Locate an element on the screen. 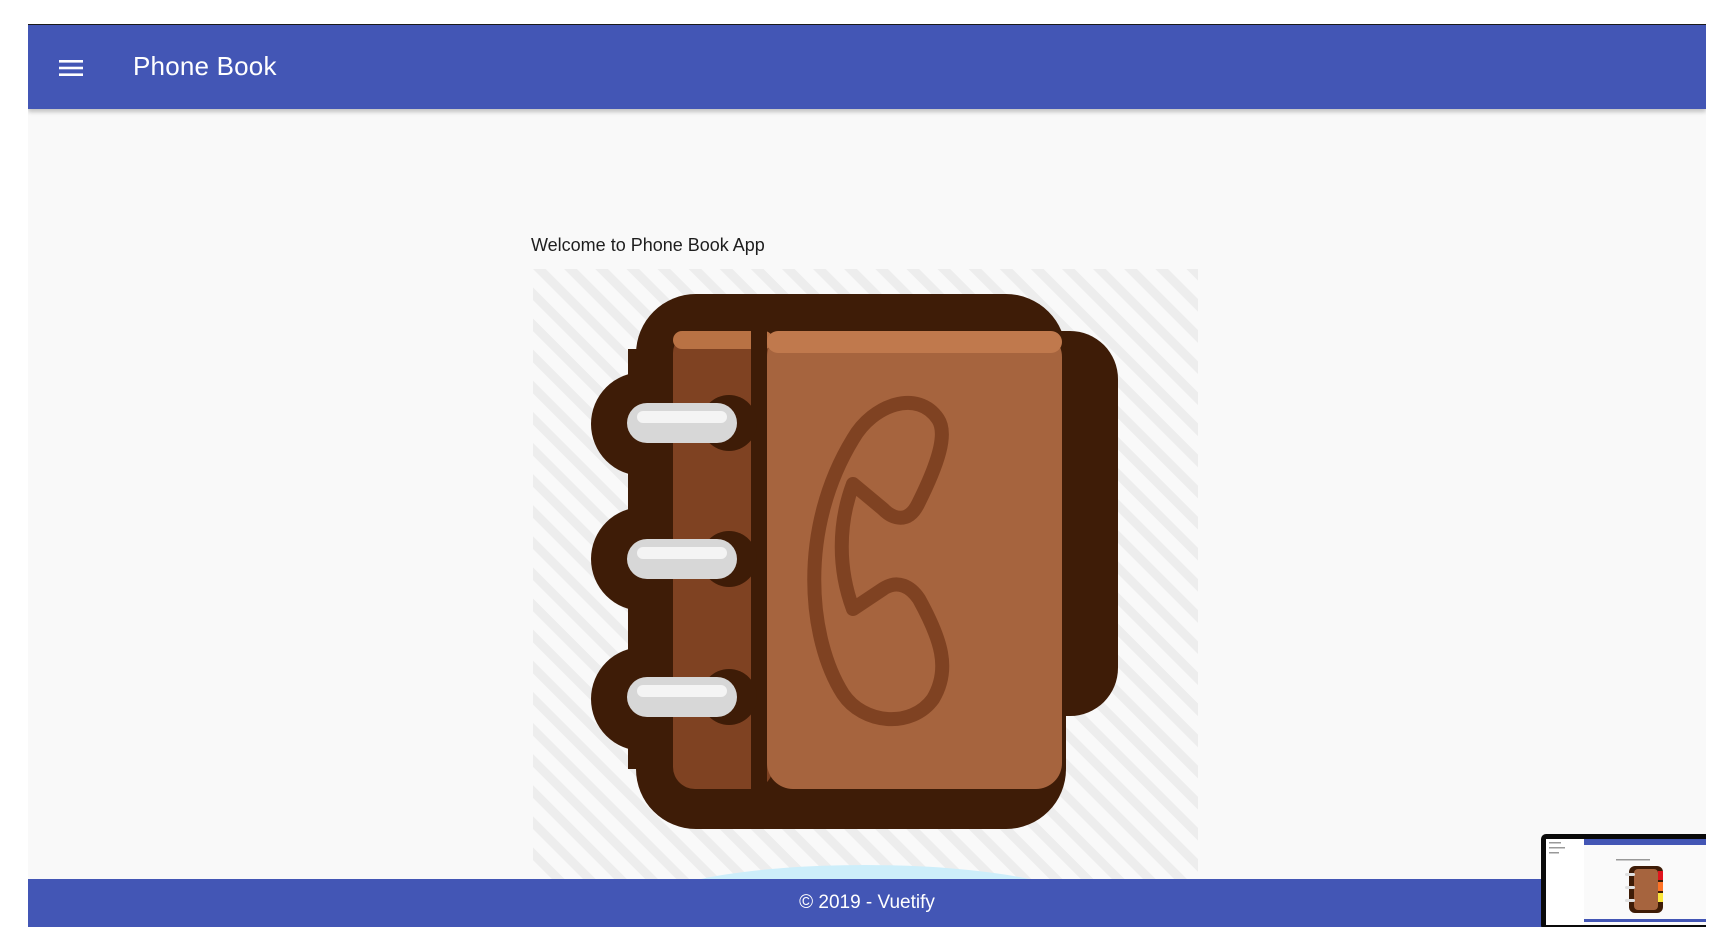 The height and width of the screenshot is (948, 1734). menu-button is located at coordinates (71, 68).